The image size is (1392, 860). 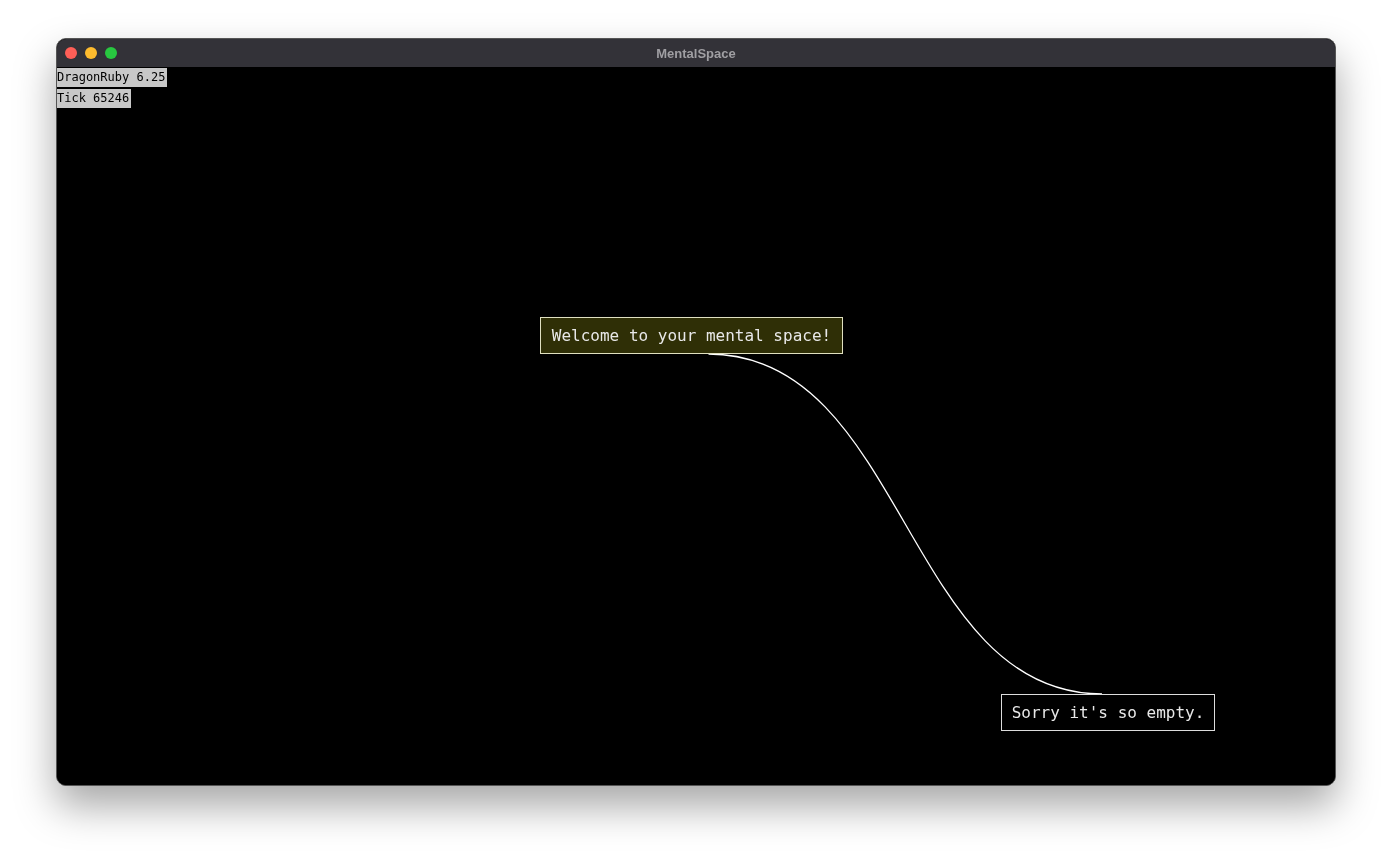 I want to click on mind-map-node: Sorry it's so empty., so click(x=1108, y=712).